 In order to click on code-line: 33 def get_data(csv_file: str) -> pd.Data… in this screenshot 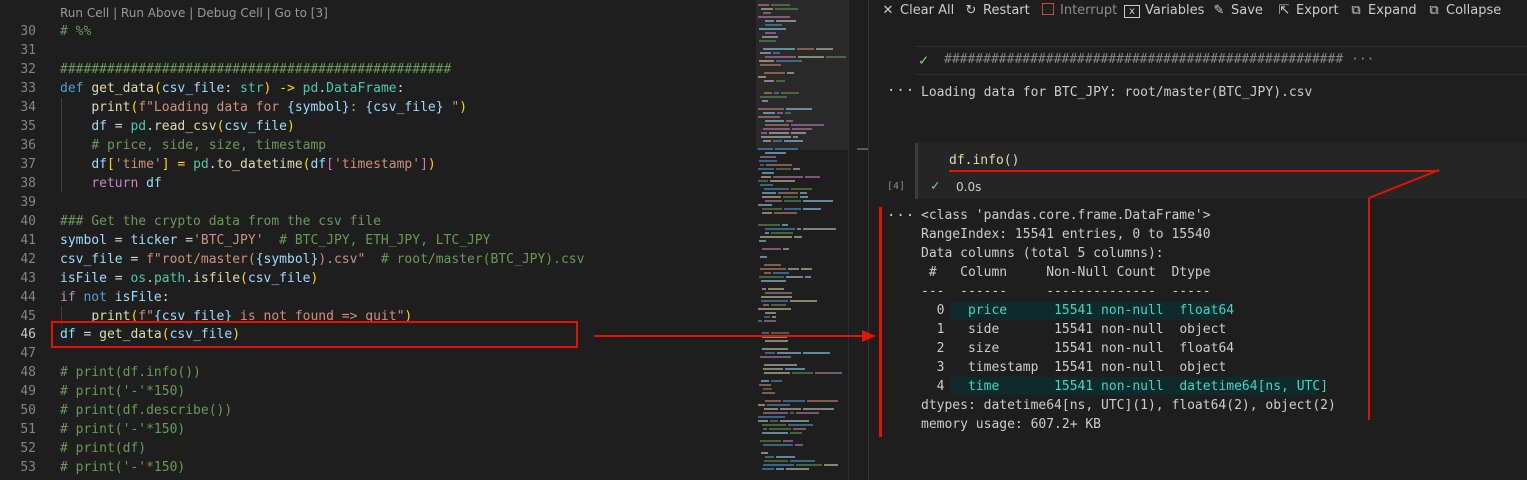, I will do `click(378, 88)`.